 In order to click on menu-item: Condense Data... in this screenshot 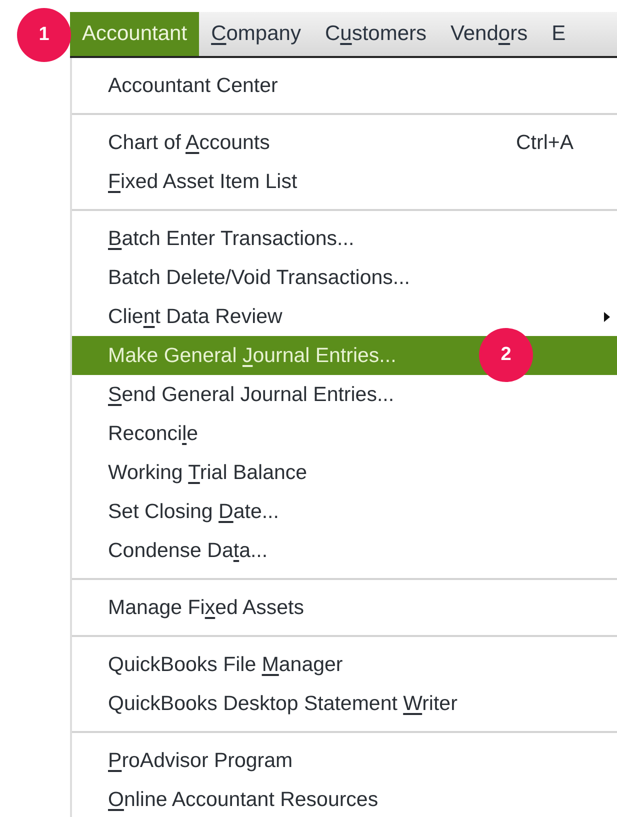, I will do `click(344, 550)`.